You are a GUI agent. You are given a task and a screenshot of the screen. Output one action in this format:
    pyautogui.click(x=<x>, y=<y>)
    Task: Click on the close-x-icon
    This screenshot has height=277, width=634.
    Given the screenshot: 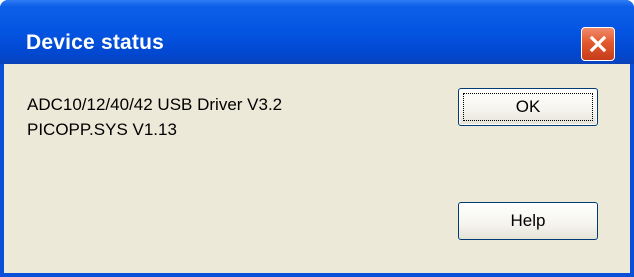 What is the action you would take?
    pyautogui.click(x=598, y=44)
    